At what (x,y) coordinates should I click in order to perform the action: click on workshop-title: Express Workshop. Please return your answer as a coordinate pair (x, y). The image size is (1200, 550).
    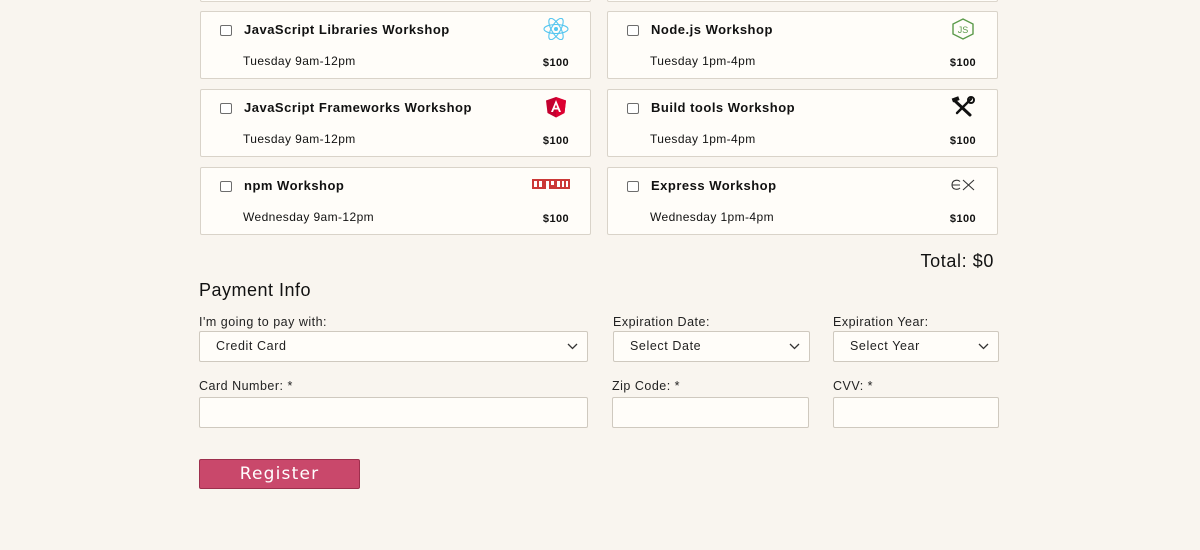
    Looking at the image, I should click on (714, 185).